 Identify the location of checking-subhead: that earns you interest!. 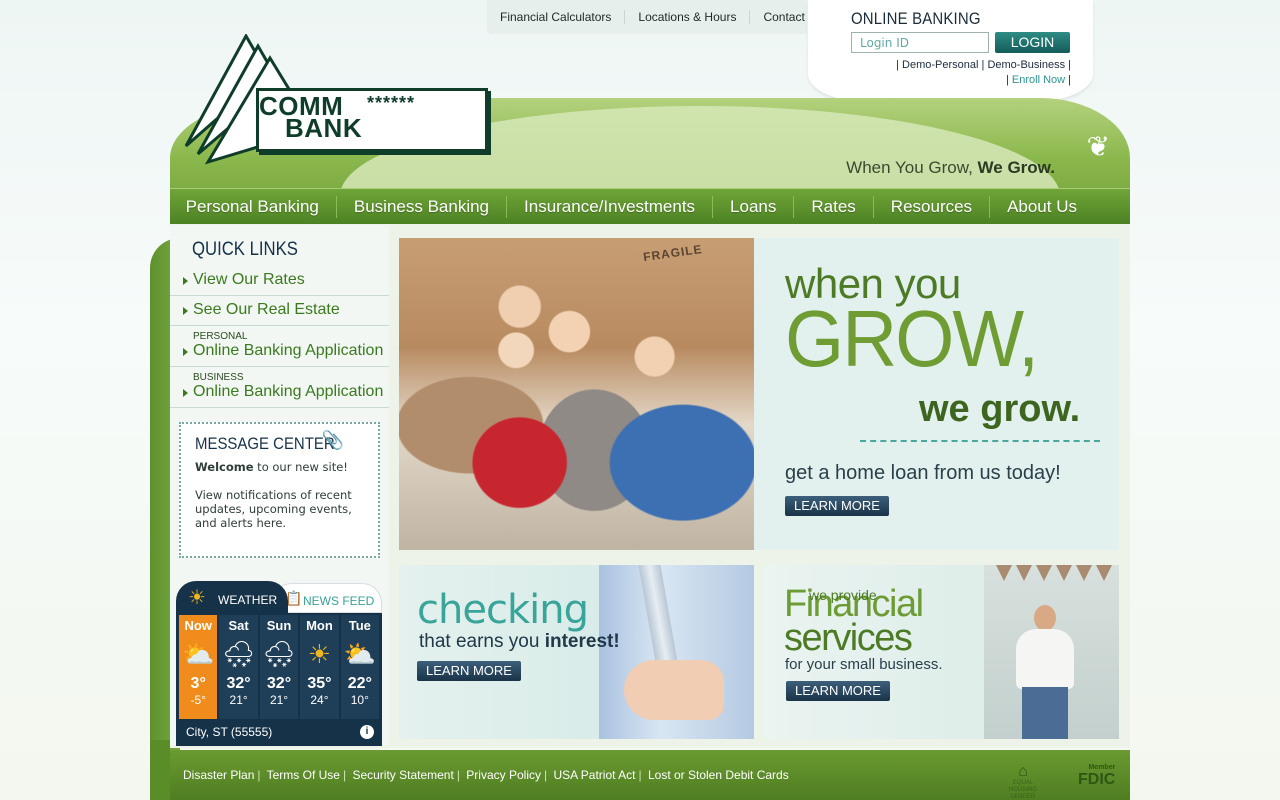
(519, 642).